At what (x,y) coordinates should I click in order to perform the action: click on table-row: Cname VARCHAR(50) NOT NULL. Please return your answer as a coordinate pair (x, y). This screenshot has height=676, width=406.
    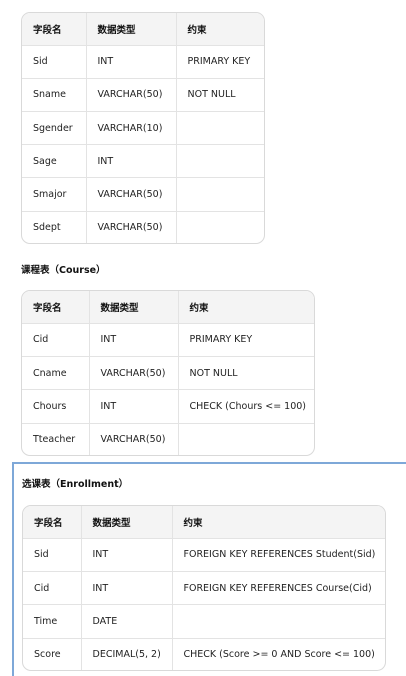
    Looking at the image, I should click on (168, 373).